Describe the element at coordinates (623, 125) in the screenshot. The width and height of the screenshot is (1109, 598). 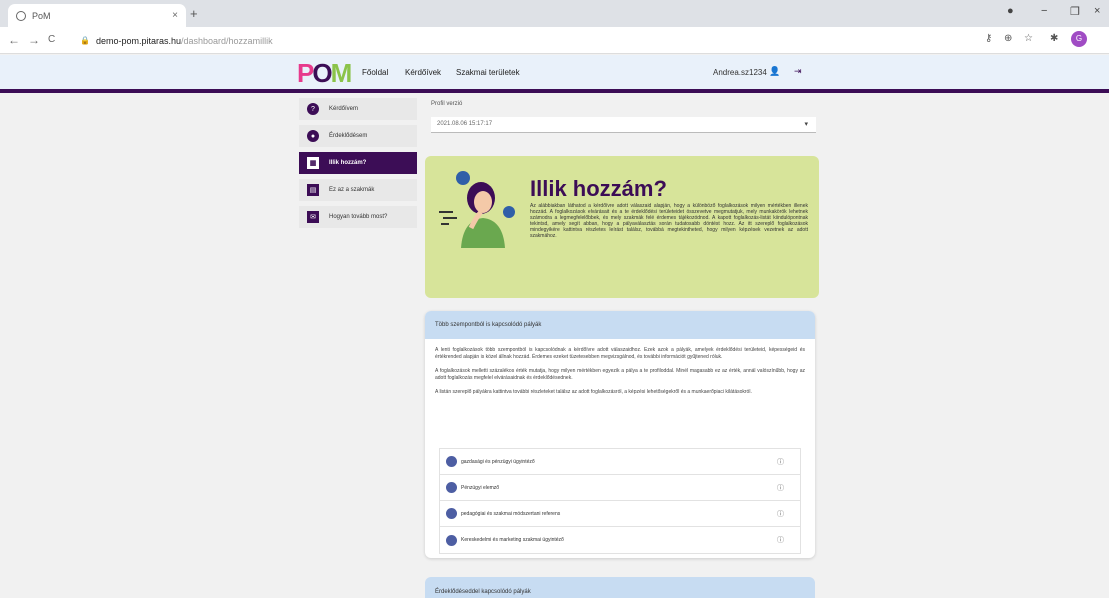
I see `profile-version-select: 2021.08.06 15:17:17 ▾` at that location.